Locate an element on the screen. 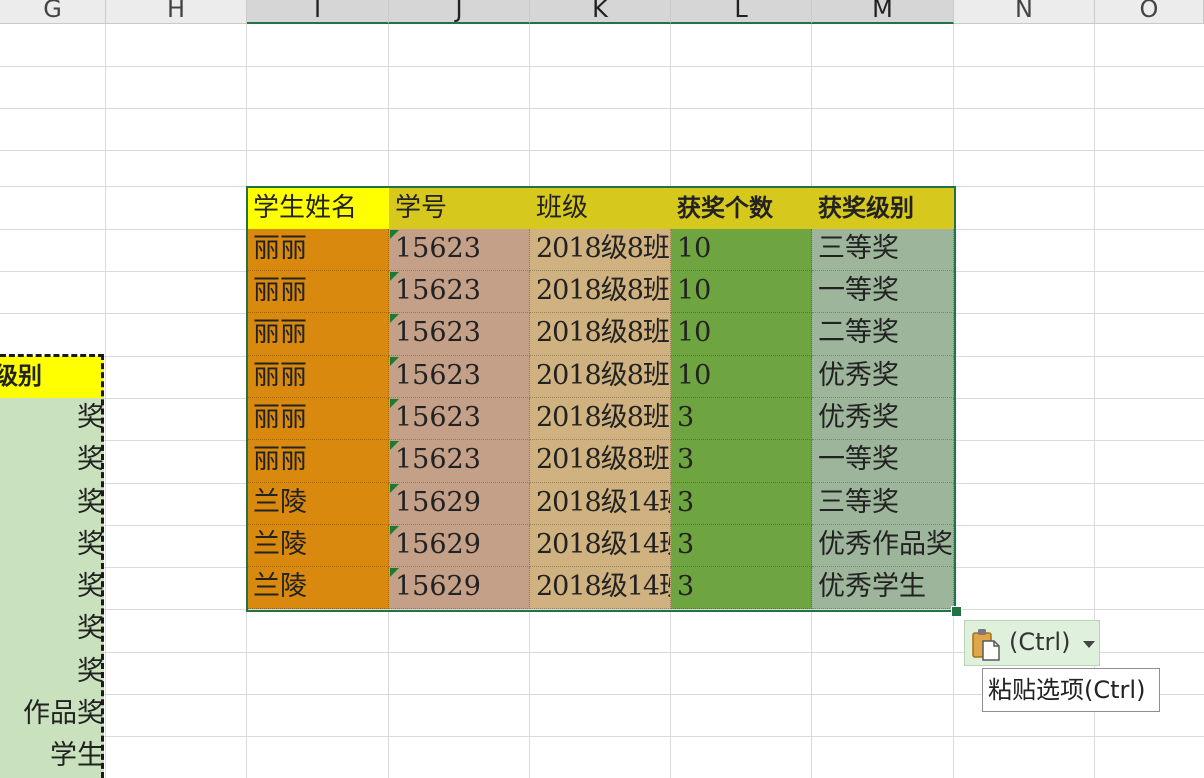 The image size is (1204, 778). paste-options-label: (Ctrl) is located at coordinates (1040, 642).